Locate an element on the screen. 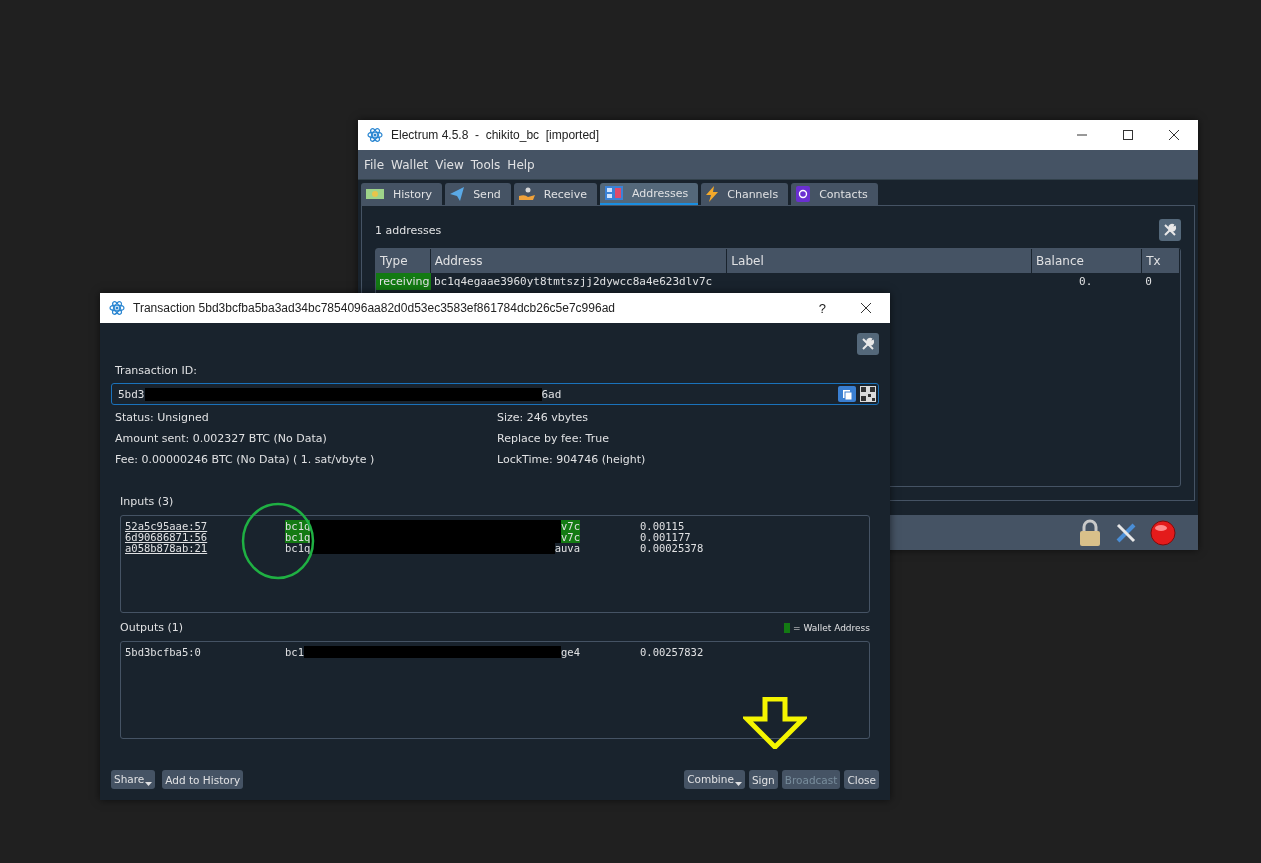 This screenshot has width=1261, height=863. amount-text: 0.00257832 is located at coordinates (672, 651).